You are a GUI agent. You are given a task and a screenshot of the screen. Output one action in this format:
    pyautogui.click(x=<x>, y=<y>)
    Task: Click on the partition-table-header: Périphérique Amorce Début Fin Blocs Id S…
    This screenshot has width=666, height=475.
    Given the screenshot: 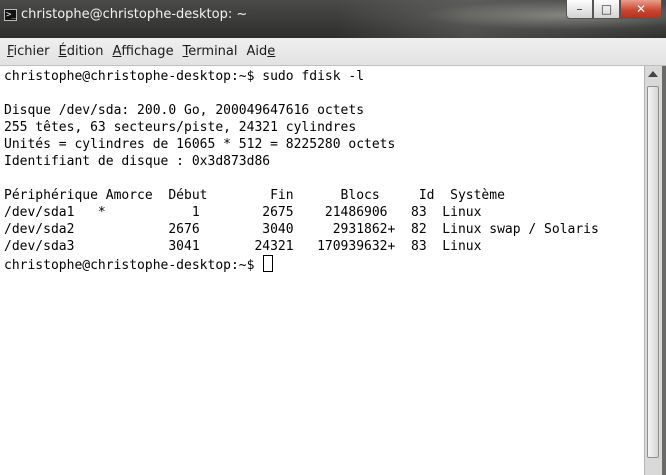 What is the action you would take?
    pyautogui.click(x=254, y=195)
    